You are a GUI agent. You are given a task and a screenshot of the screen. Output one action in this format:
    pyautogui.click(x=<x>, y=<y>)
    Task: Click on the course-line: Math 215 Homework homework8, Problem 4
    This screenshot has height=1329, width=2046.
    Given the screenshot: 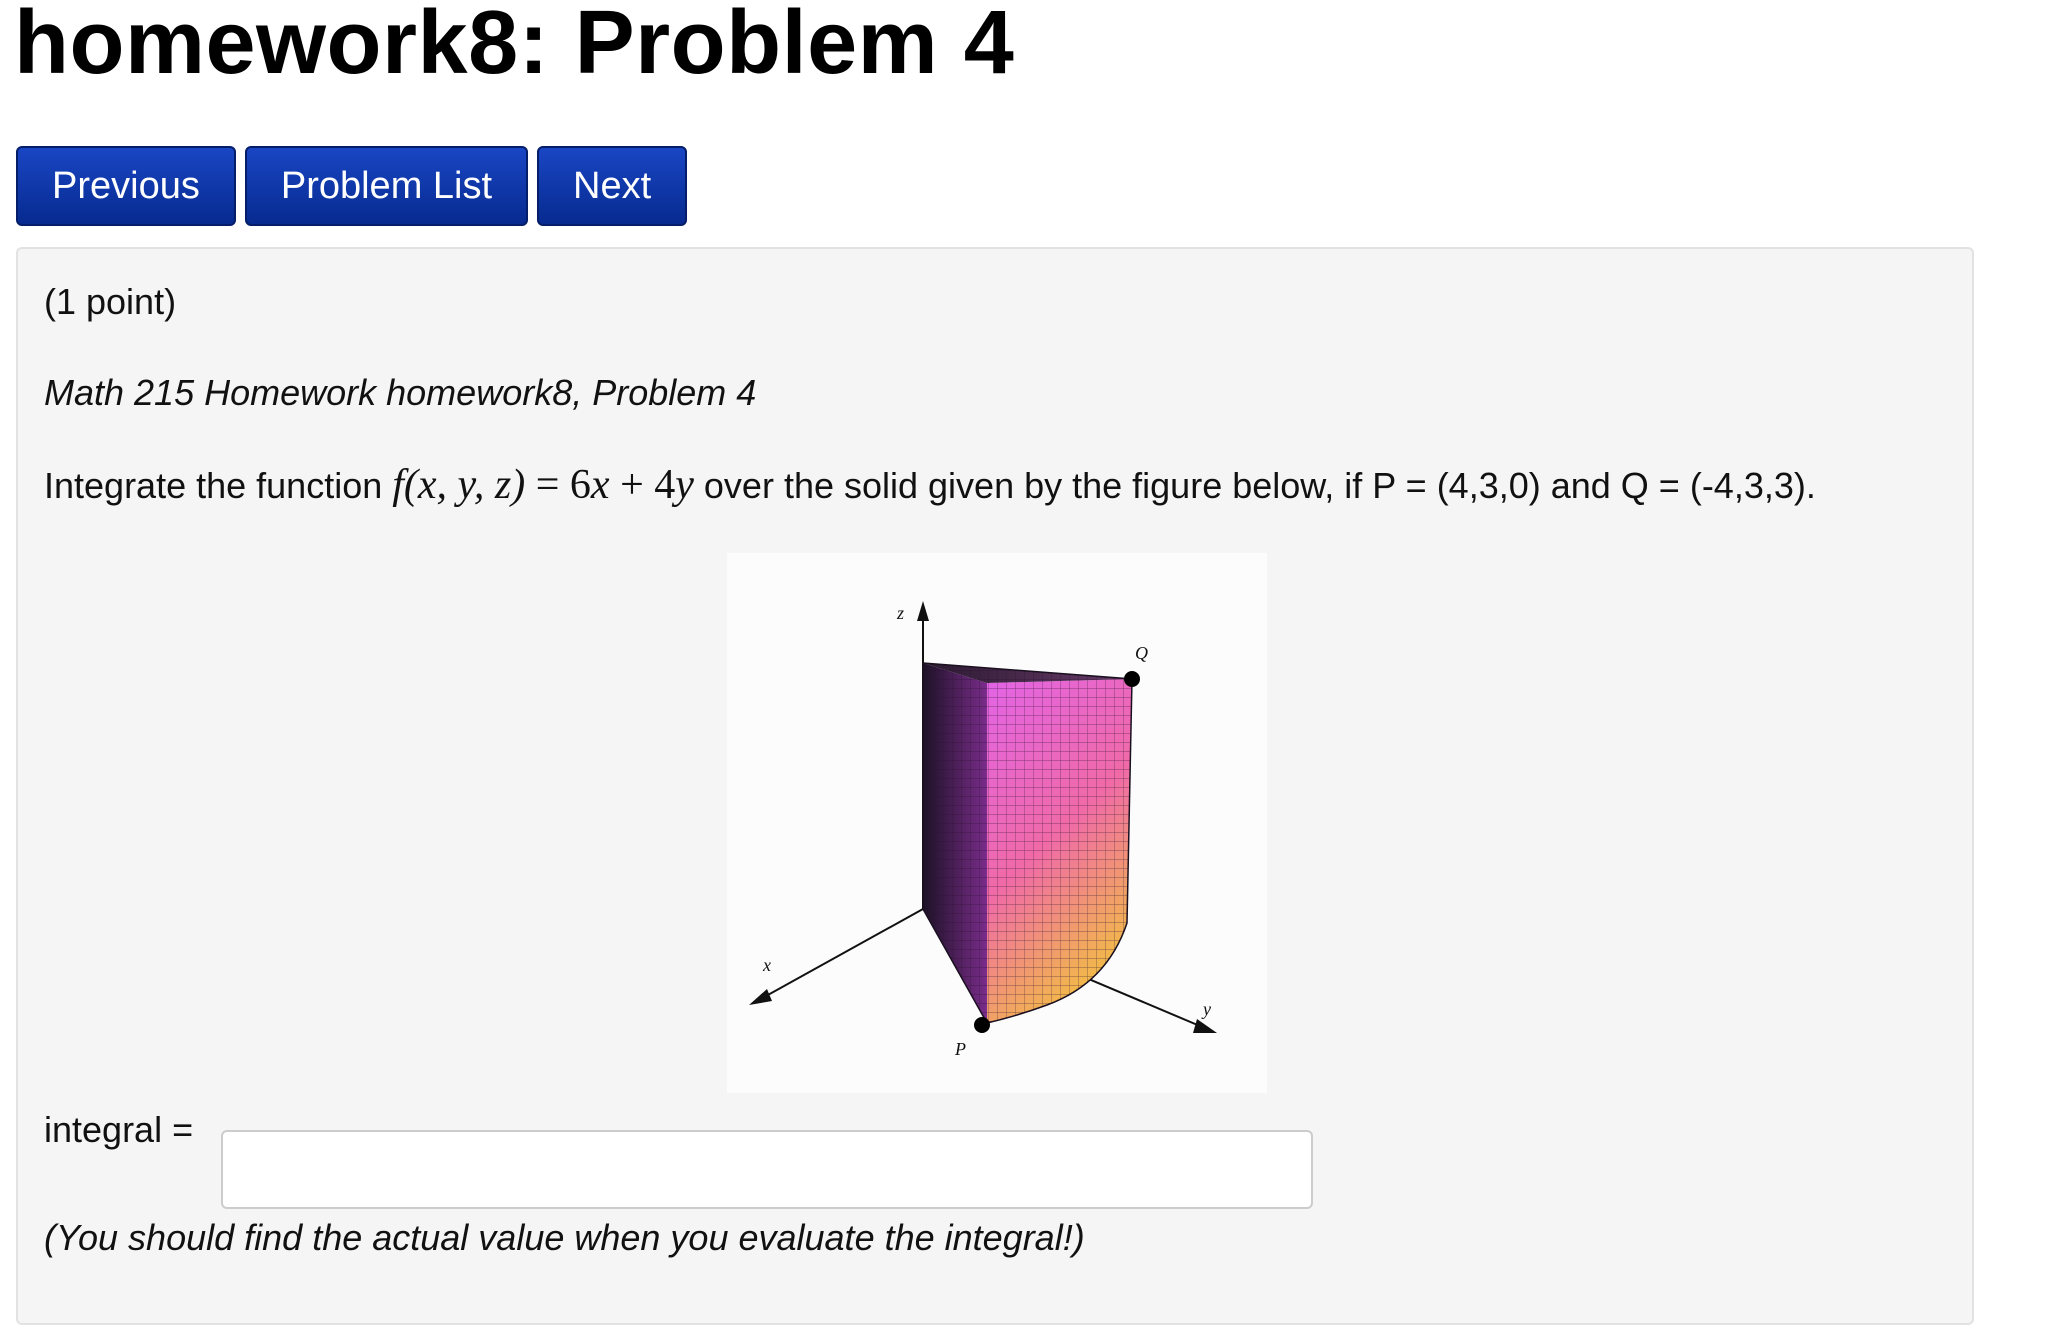 What is the action you would take?
    pyautogui.click(x=400, y=392)
    